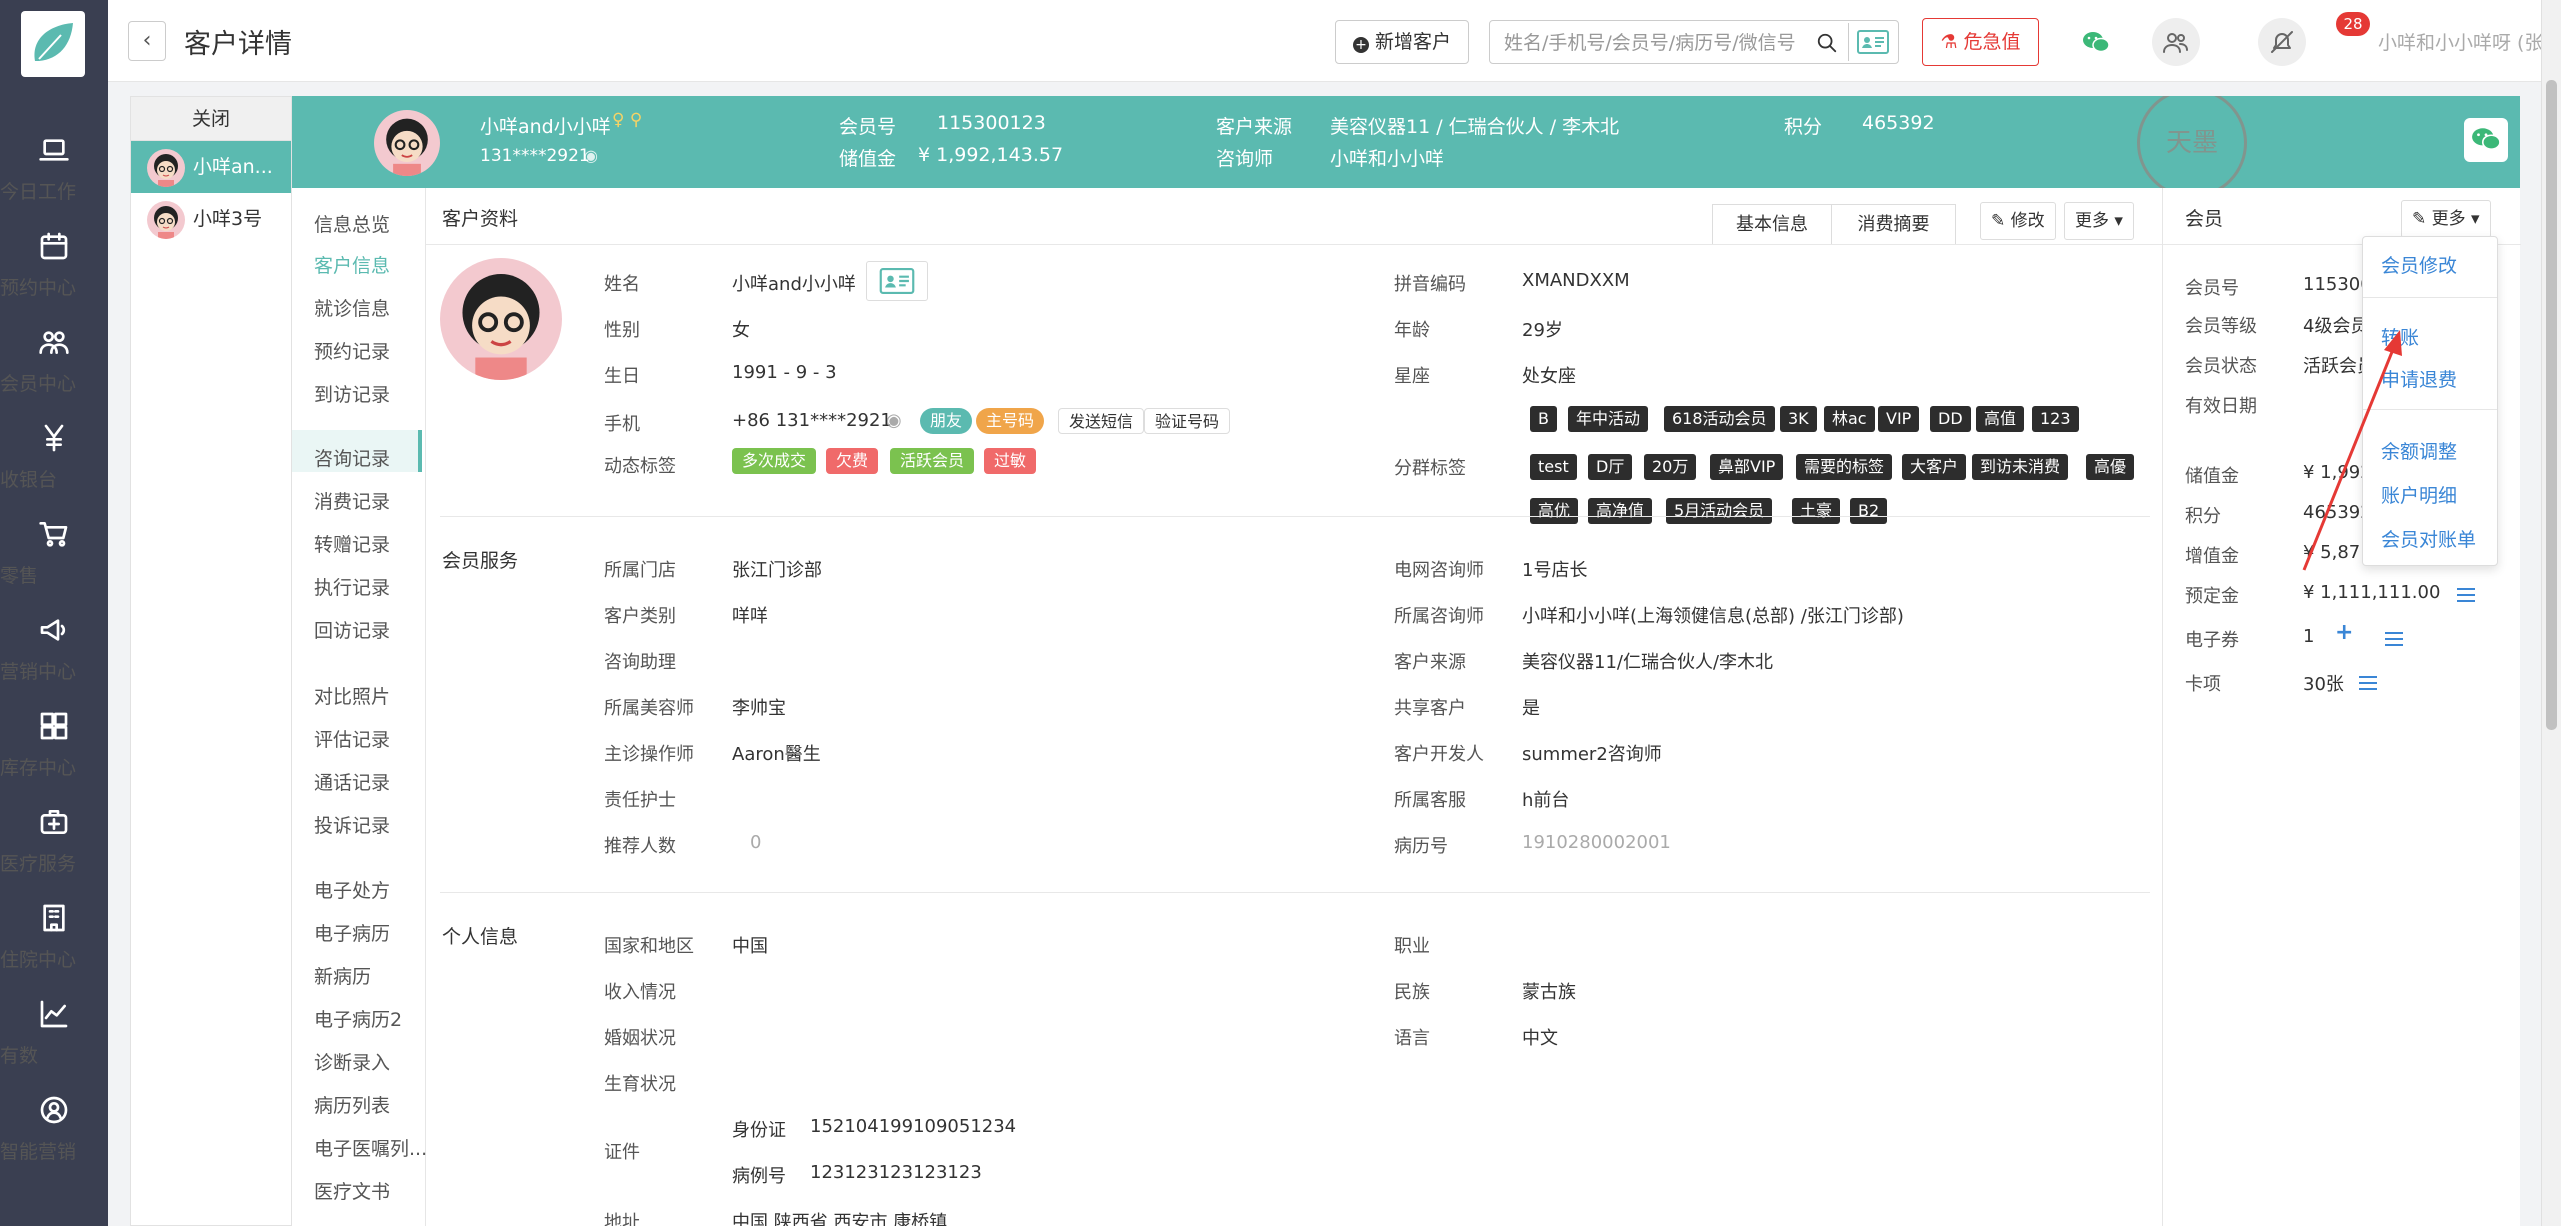 The image size is (2561, 1226). I want to click on field-value: 1号店长, so click(1555, 570).